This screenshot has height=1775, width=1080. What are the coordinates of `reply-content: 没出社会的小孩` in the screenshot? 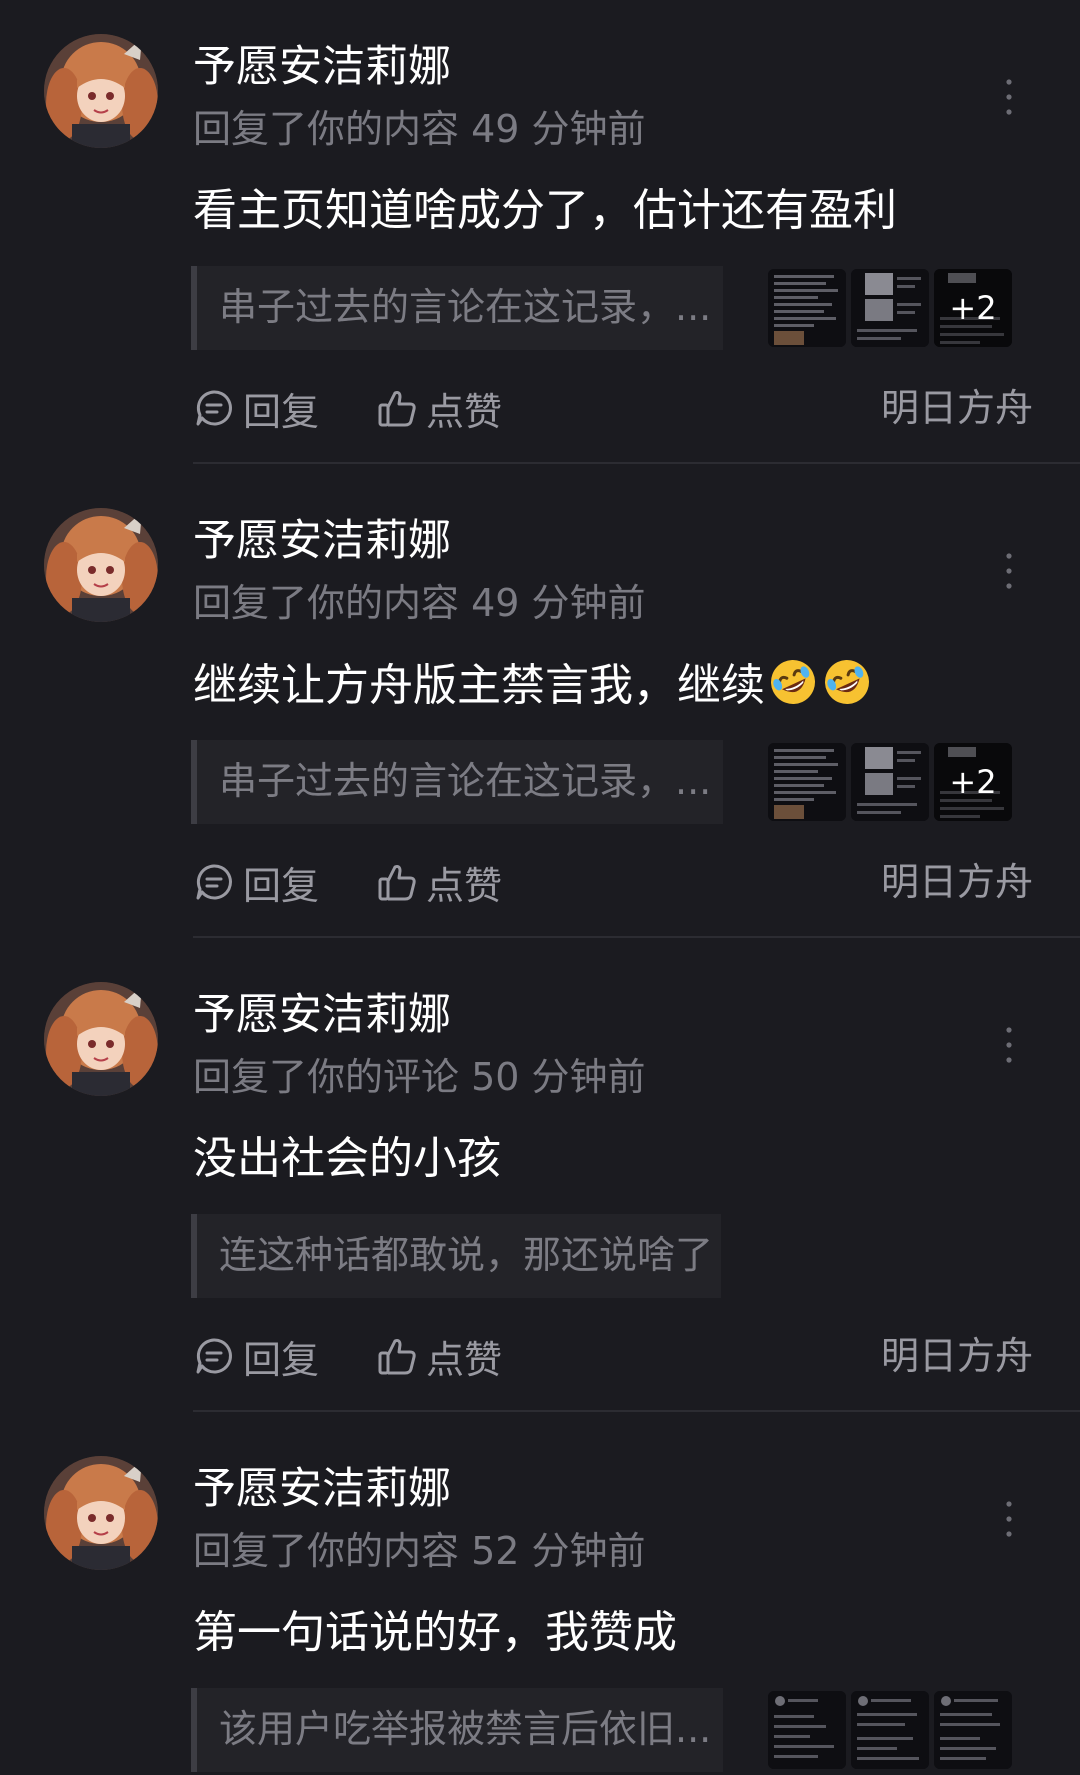 It's located at (347, 1159).